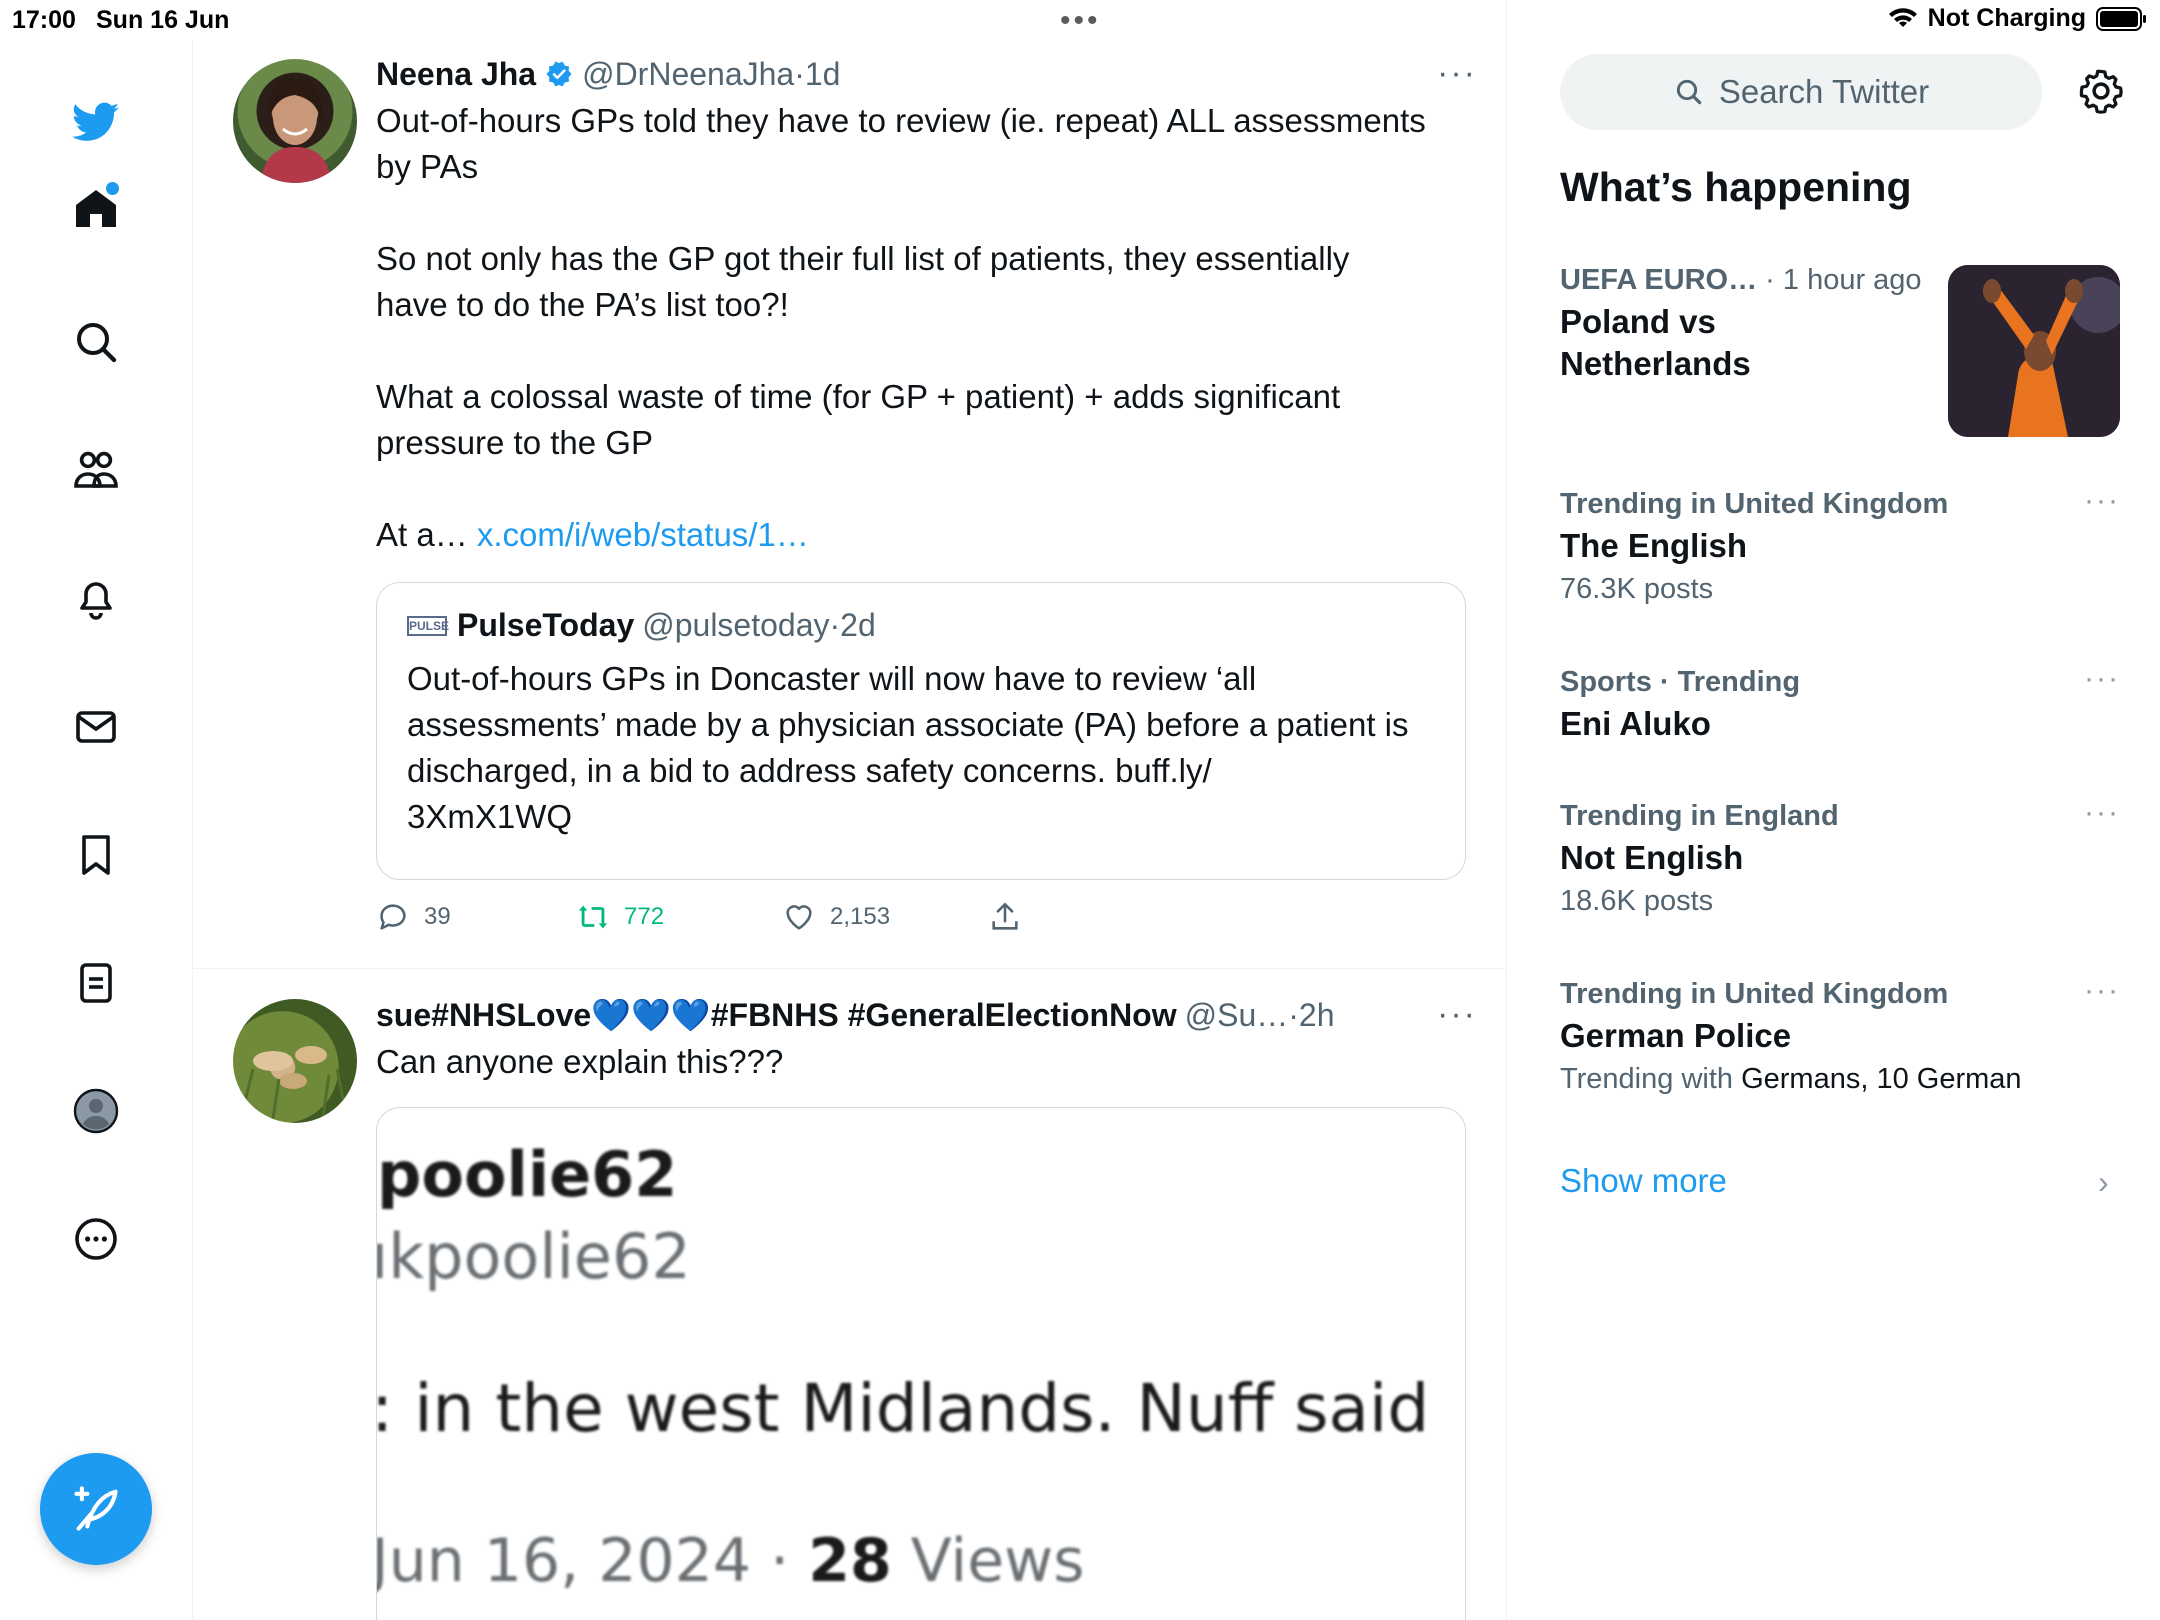 The height and width of the screenshot is (1620, 2160). What do you see at coordinates (96, 209) in the screenshot?
I see `home-icon` at bounding box center [96, 209].